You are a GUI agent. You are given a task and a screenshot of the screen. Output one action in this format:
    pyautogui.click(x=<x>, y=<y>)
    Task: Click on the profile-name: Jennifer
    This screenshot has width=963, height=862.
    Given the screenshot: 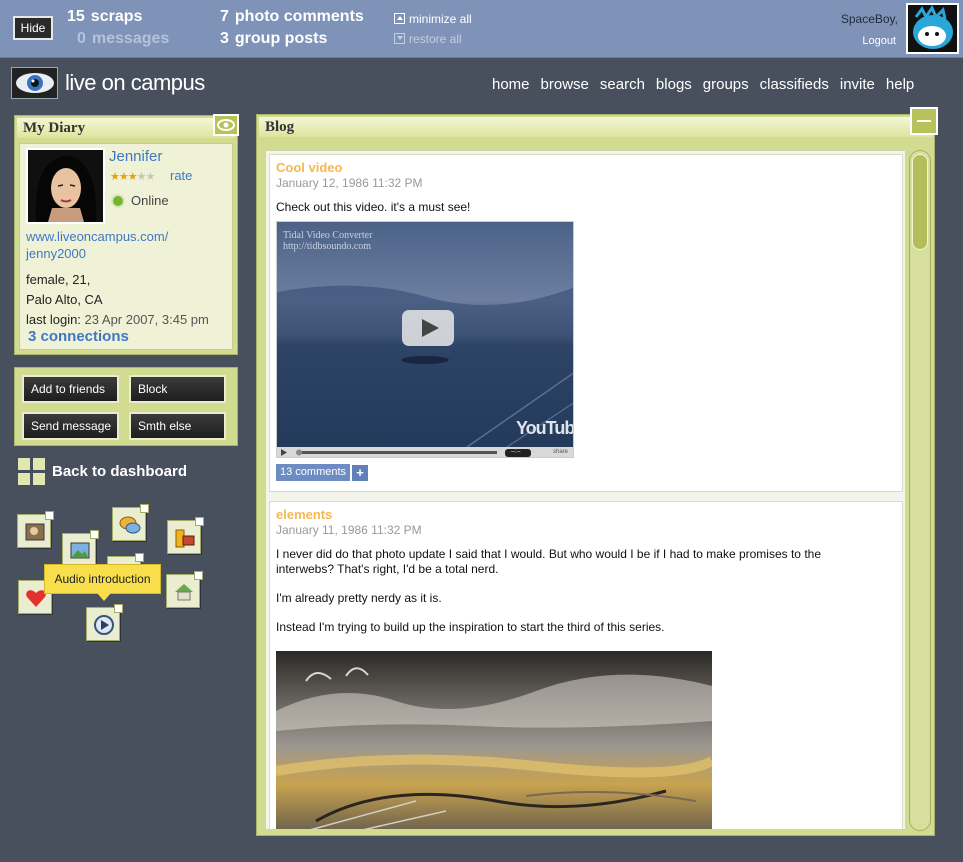 What is the action you would take?
    pyautogui.click(x=135, y=156)
    